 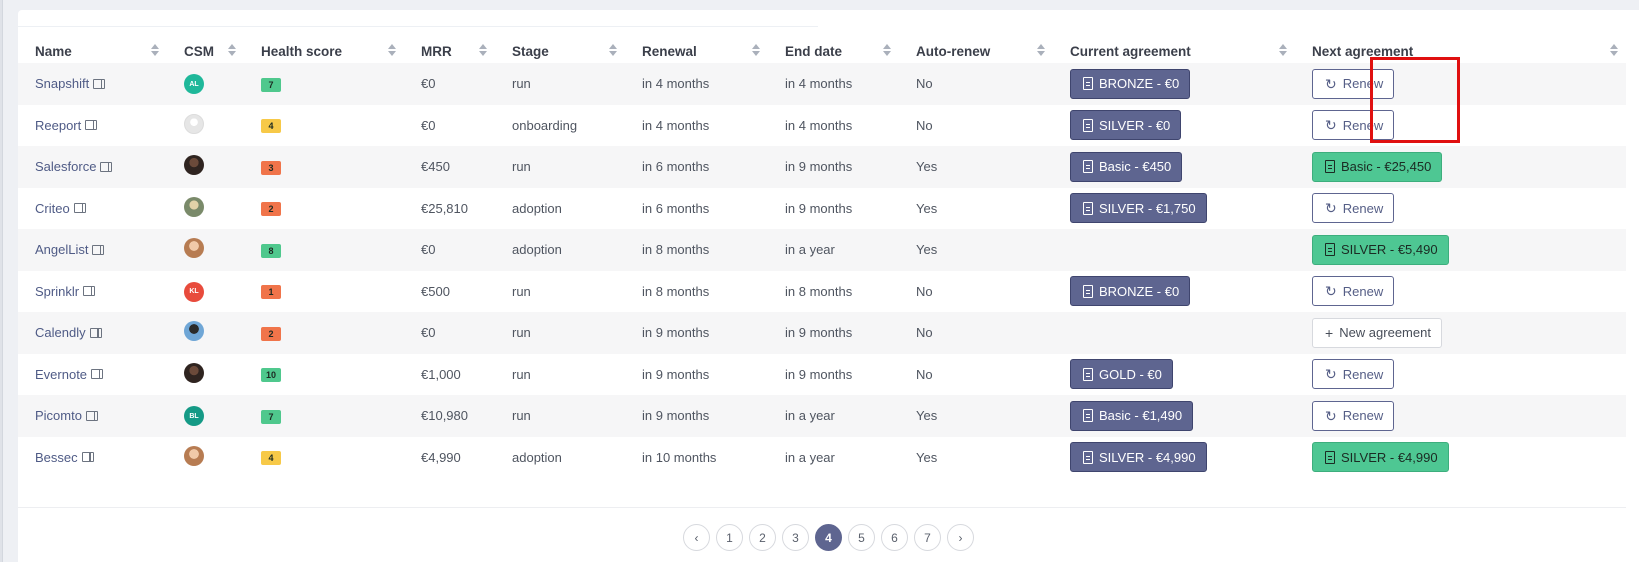 I want to click on current-agreement-button: Basic - €450, so click(x=1126, y=166).